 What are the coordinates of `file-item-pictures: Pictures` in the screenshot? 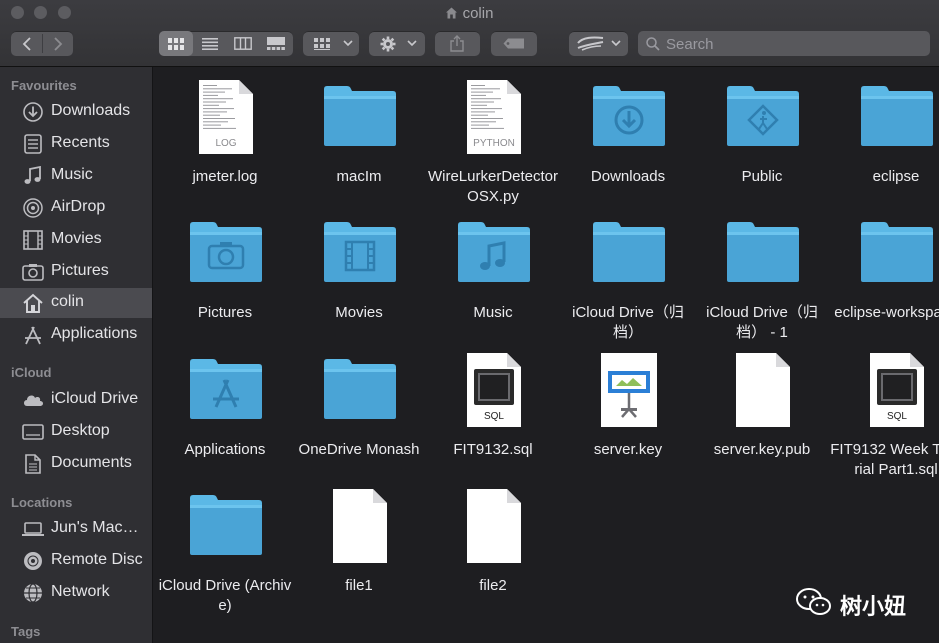 It's located at (225, 267).